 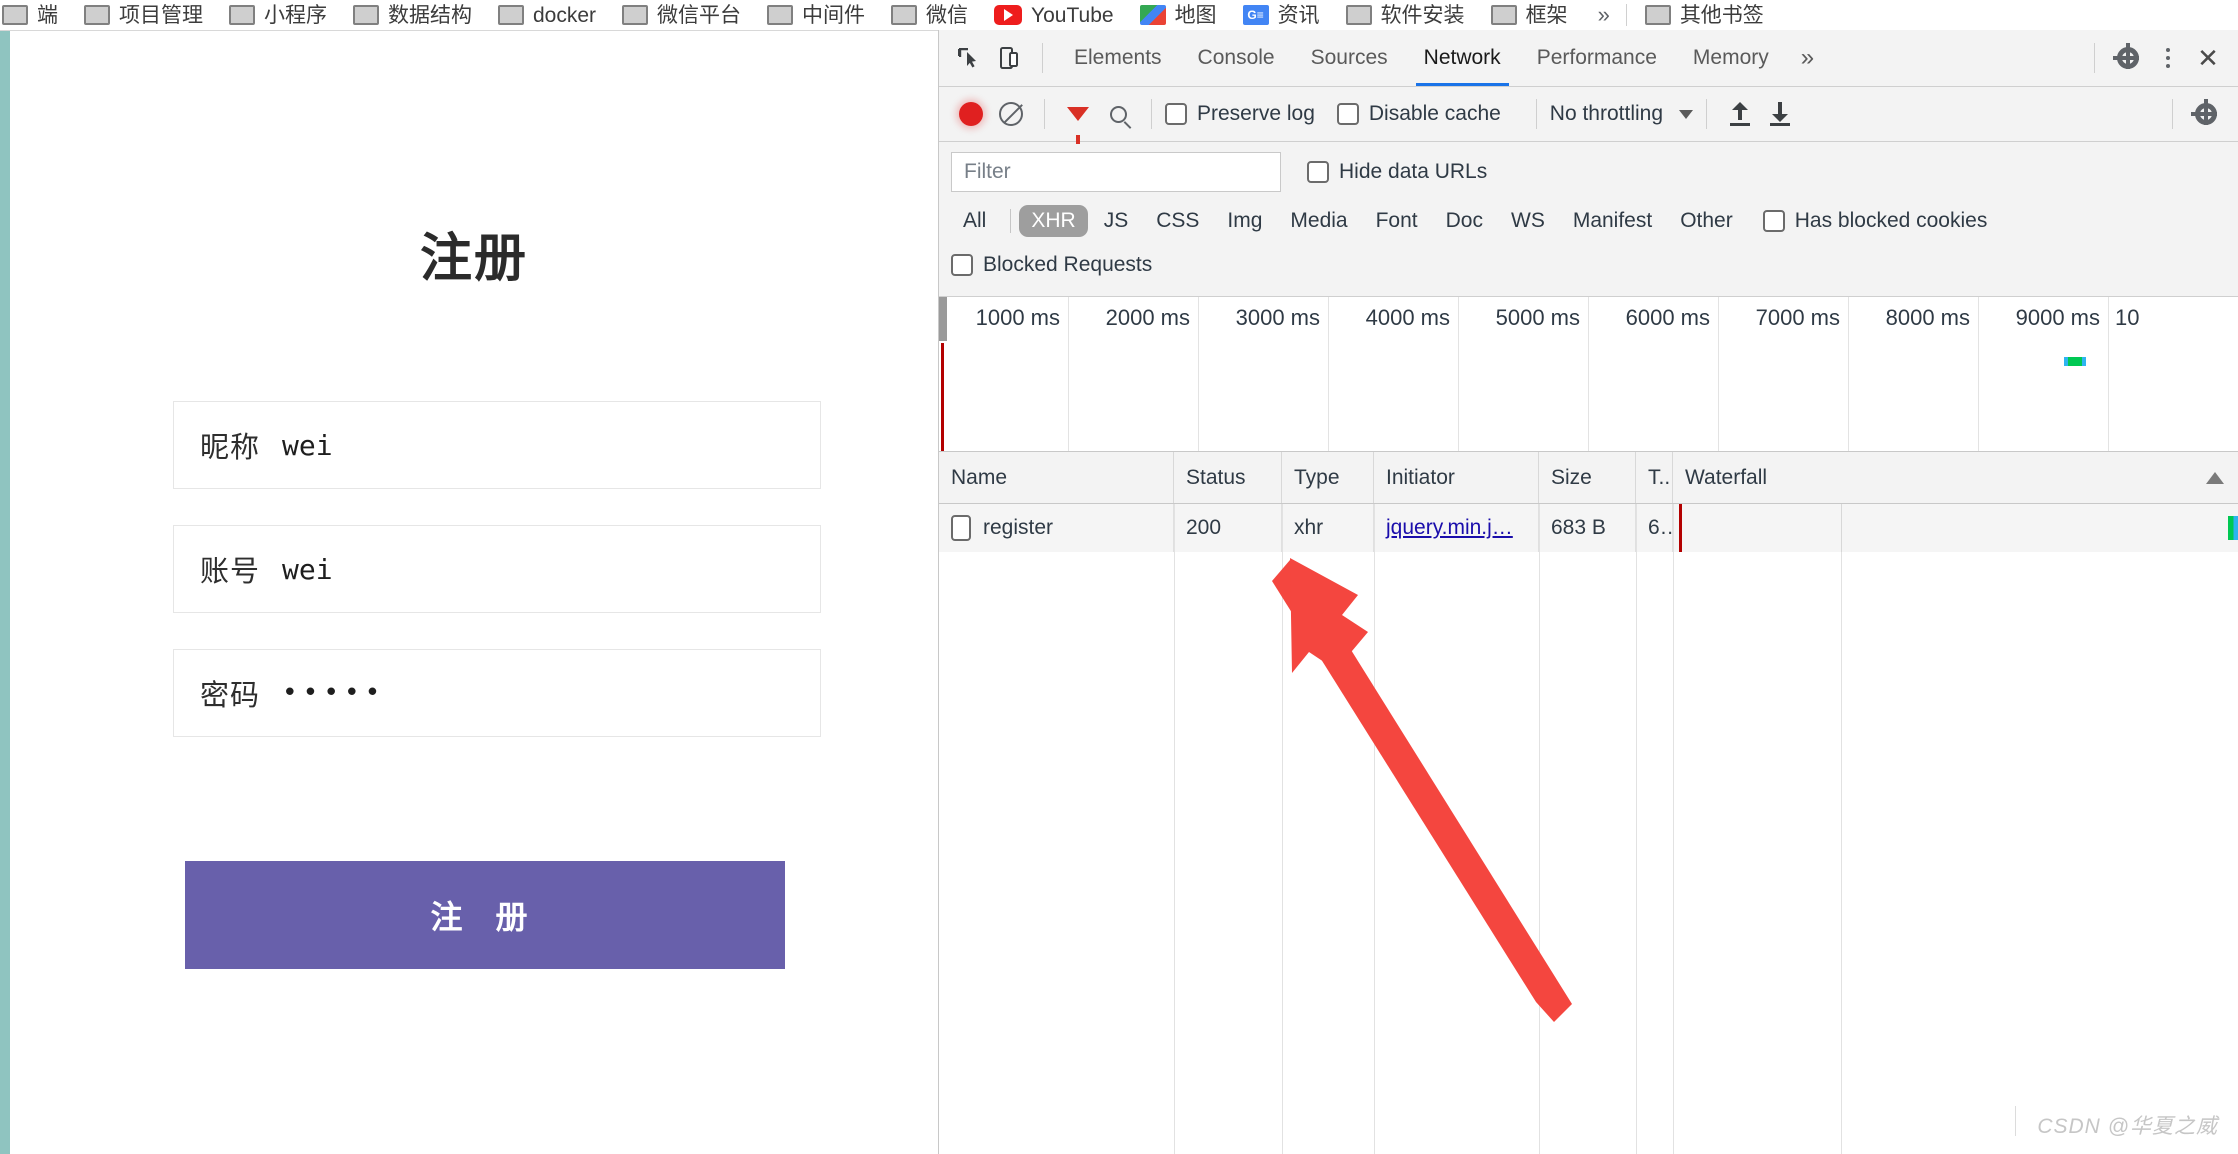 What do you see at coordinates (1955, 528) in the screenshot?
I see `cell-waterfall` at bounding box center [1955, 528].